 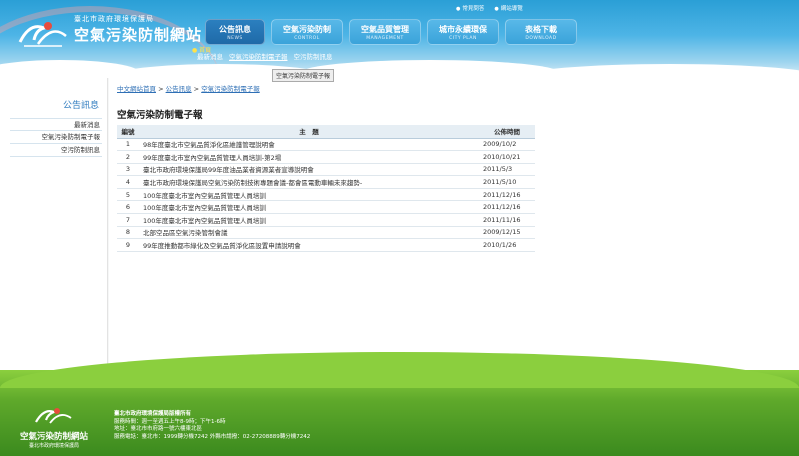 I want to click on row-date: 2010/1/26, so click(x=507, y=245).